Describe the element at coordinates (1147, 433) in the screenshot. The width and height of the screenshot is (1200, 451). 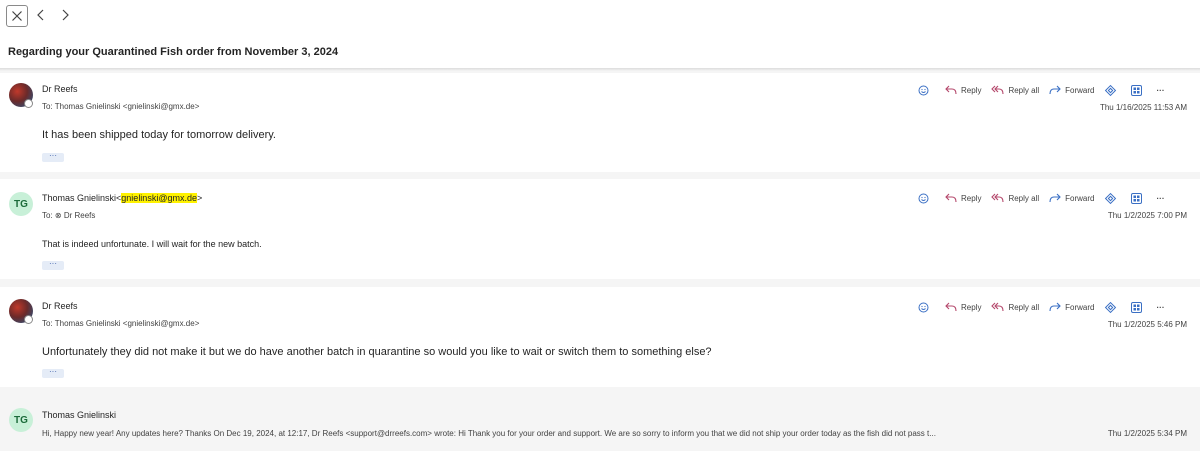
I see `message-date: Thu 1/2/2025 5:34 PM` at that location.